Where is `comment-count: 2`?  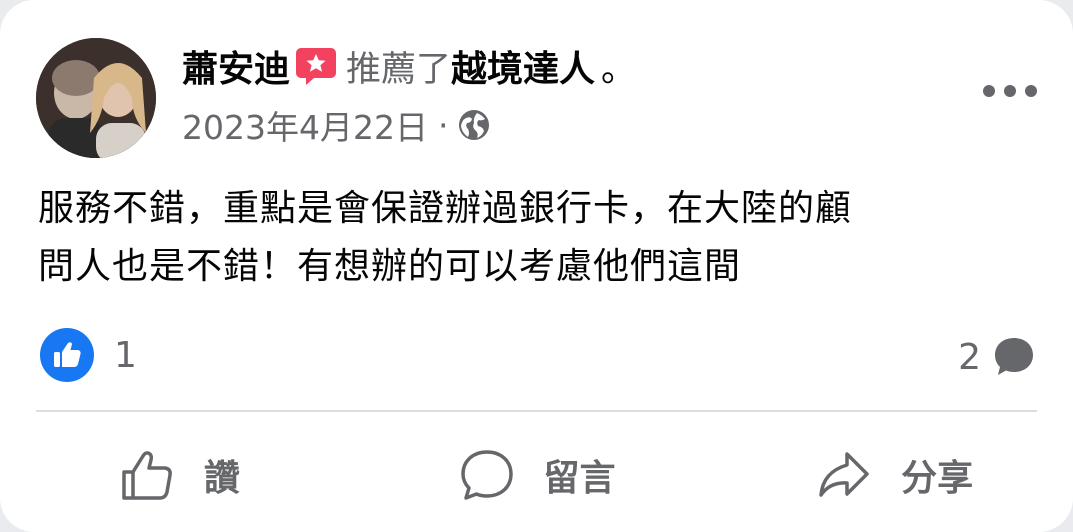
comment-count: 2 is located at coordinates (969, 357).